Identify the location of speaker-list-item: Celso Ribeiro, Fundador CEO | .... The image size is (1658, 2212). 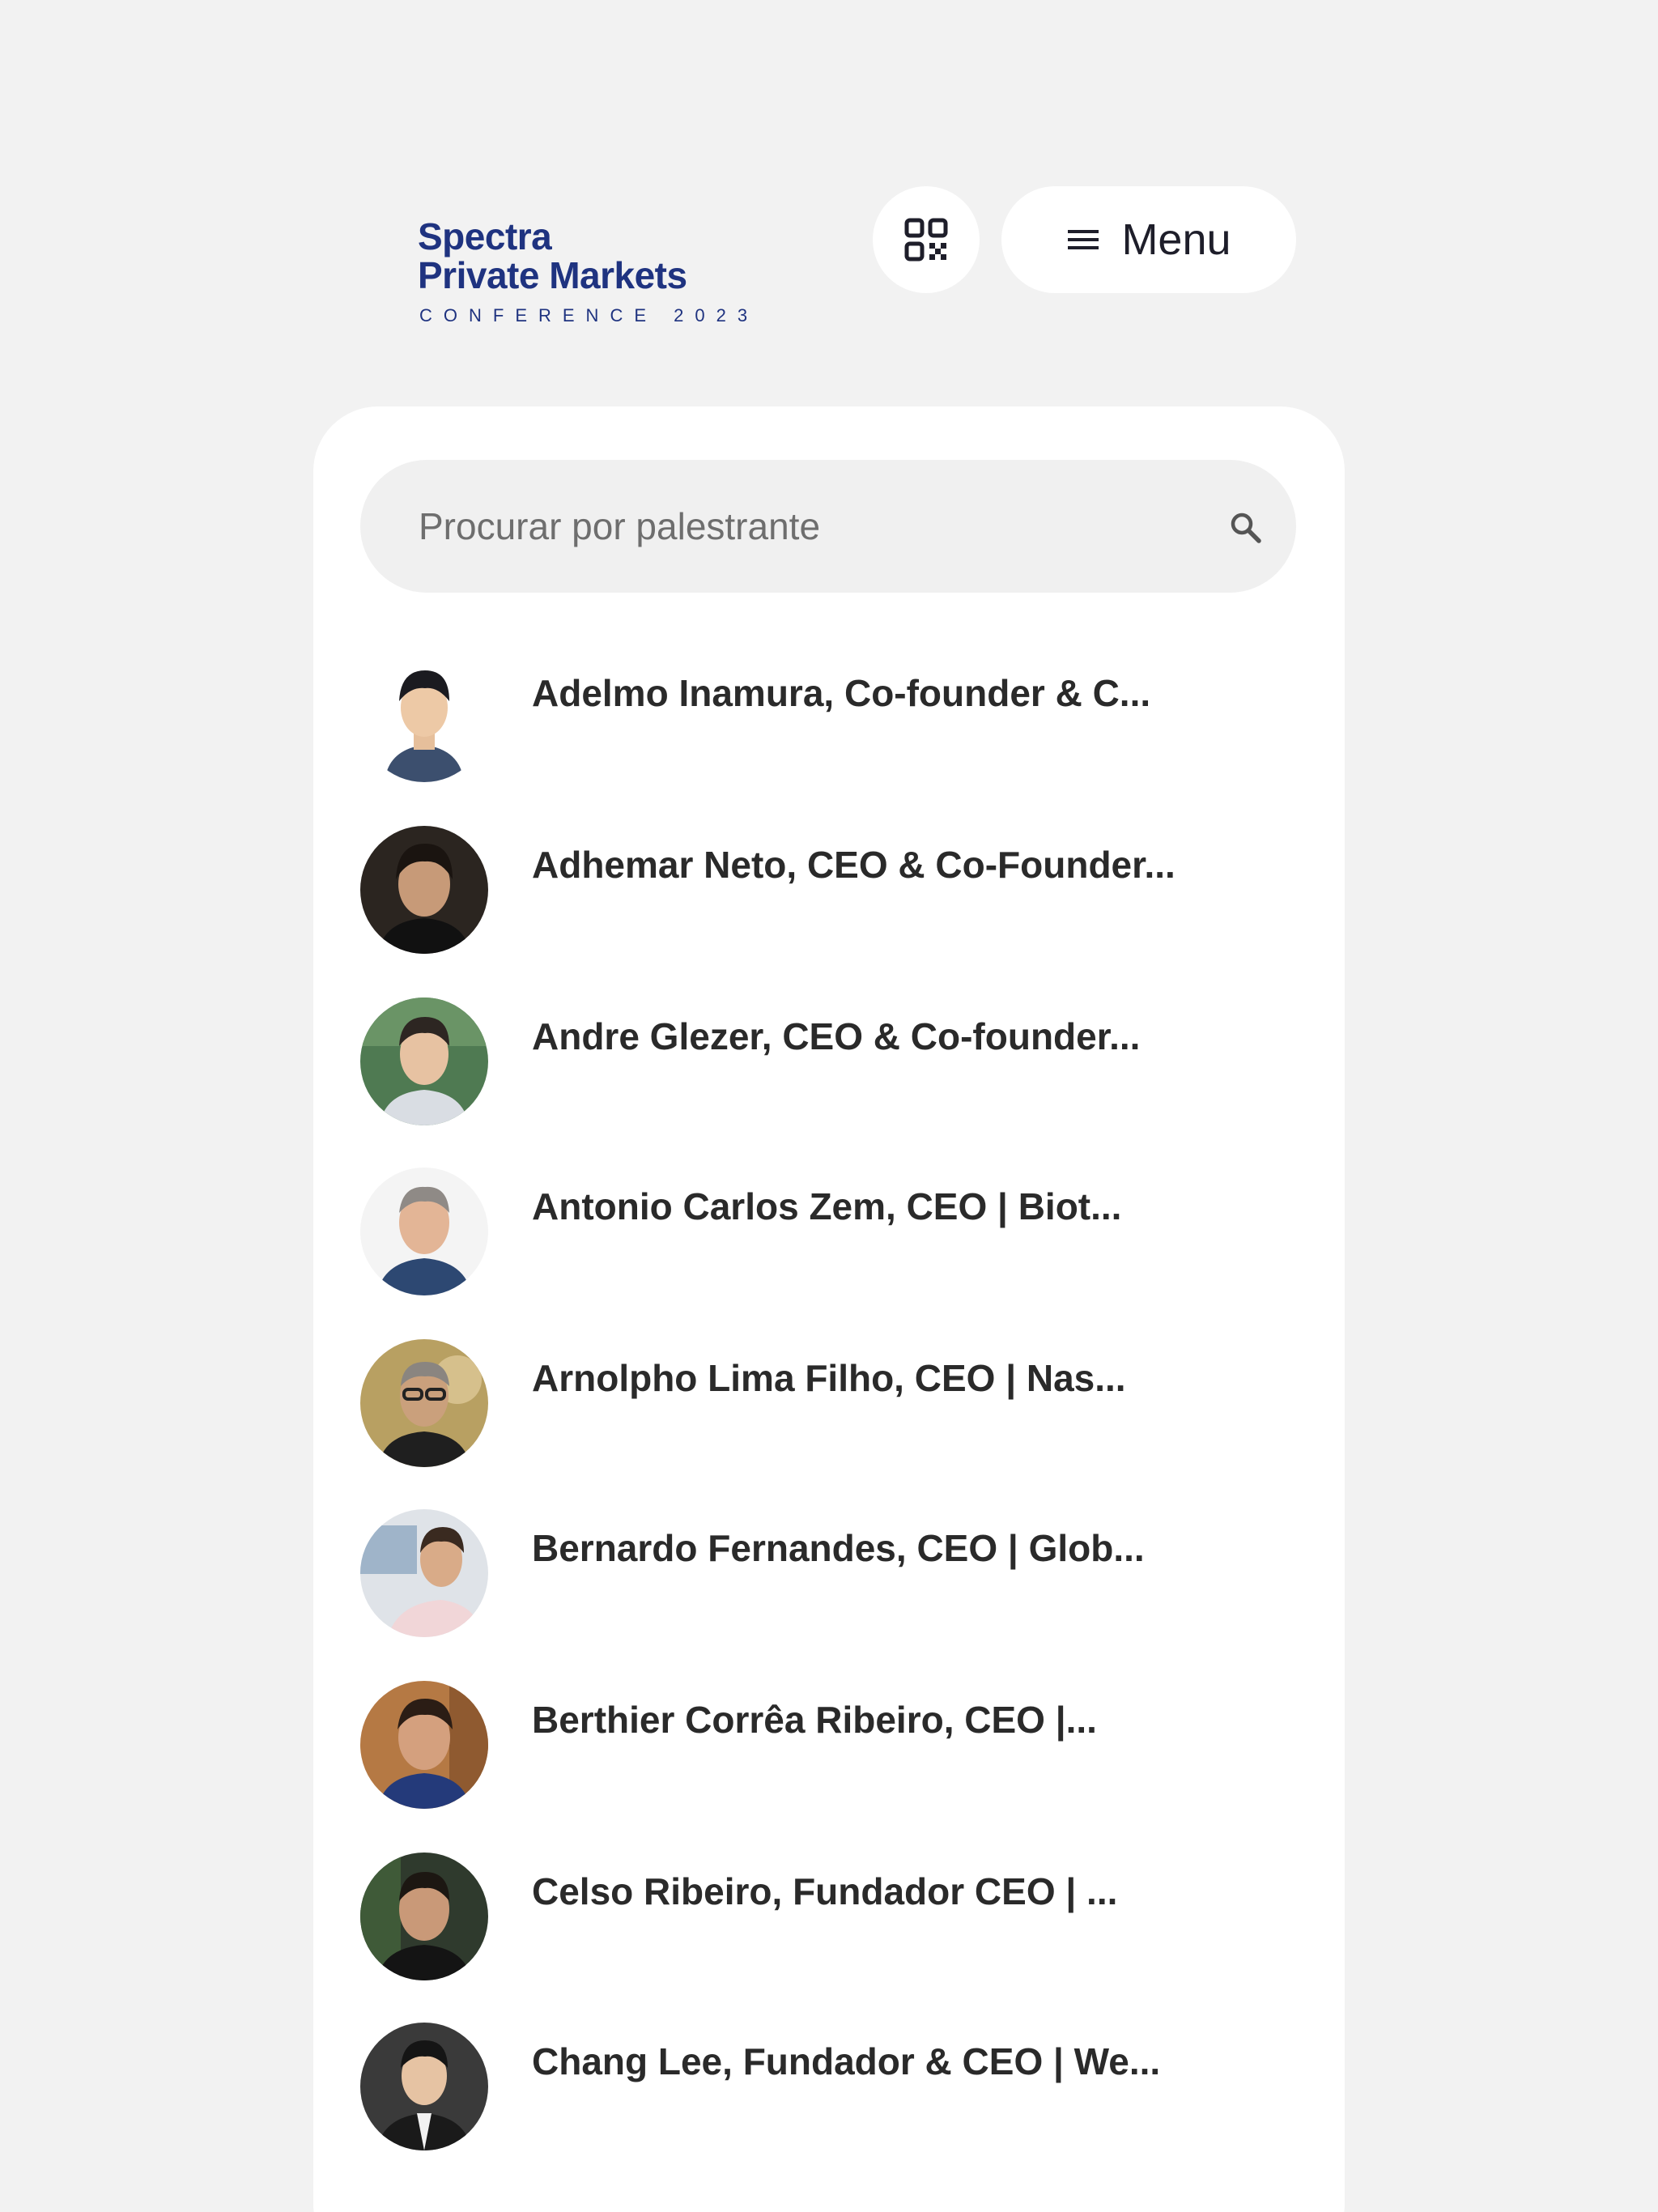
(828, 1917).